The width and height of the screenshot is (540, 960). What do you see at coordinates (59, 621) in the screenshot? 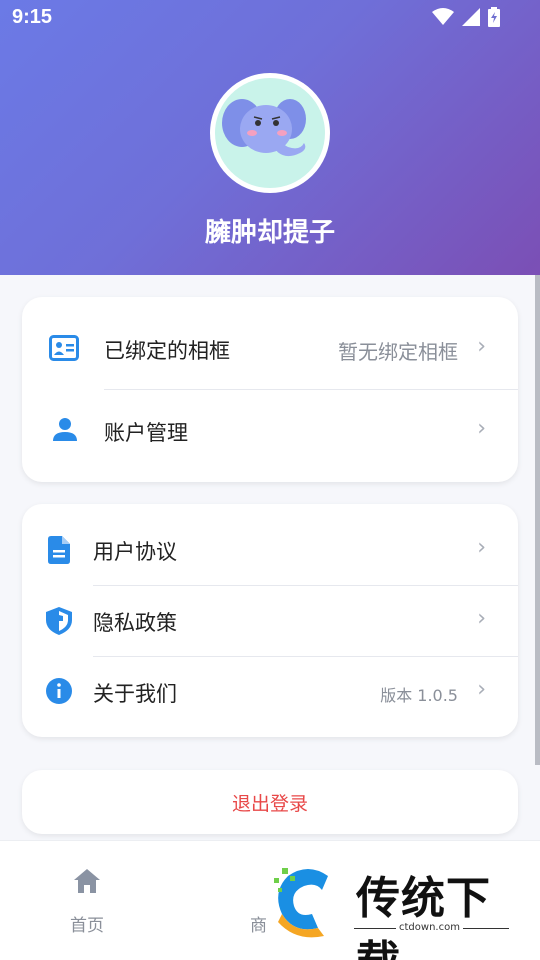
I see `shield-icon` at bounding box center [59, 621].